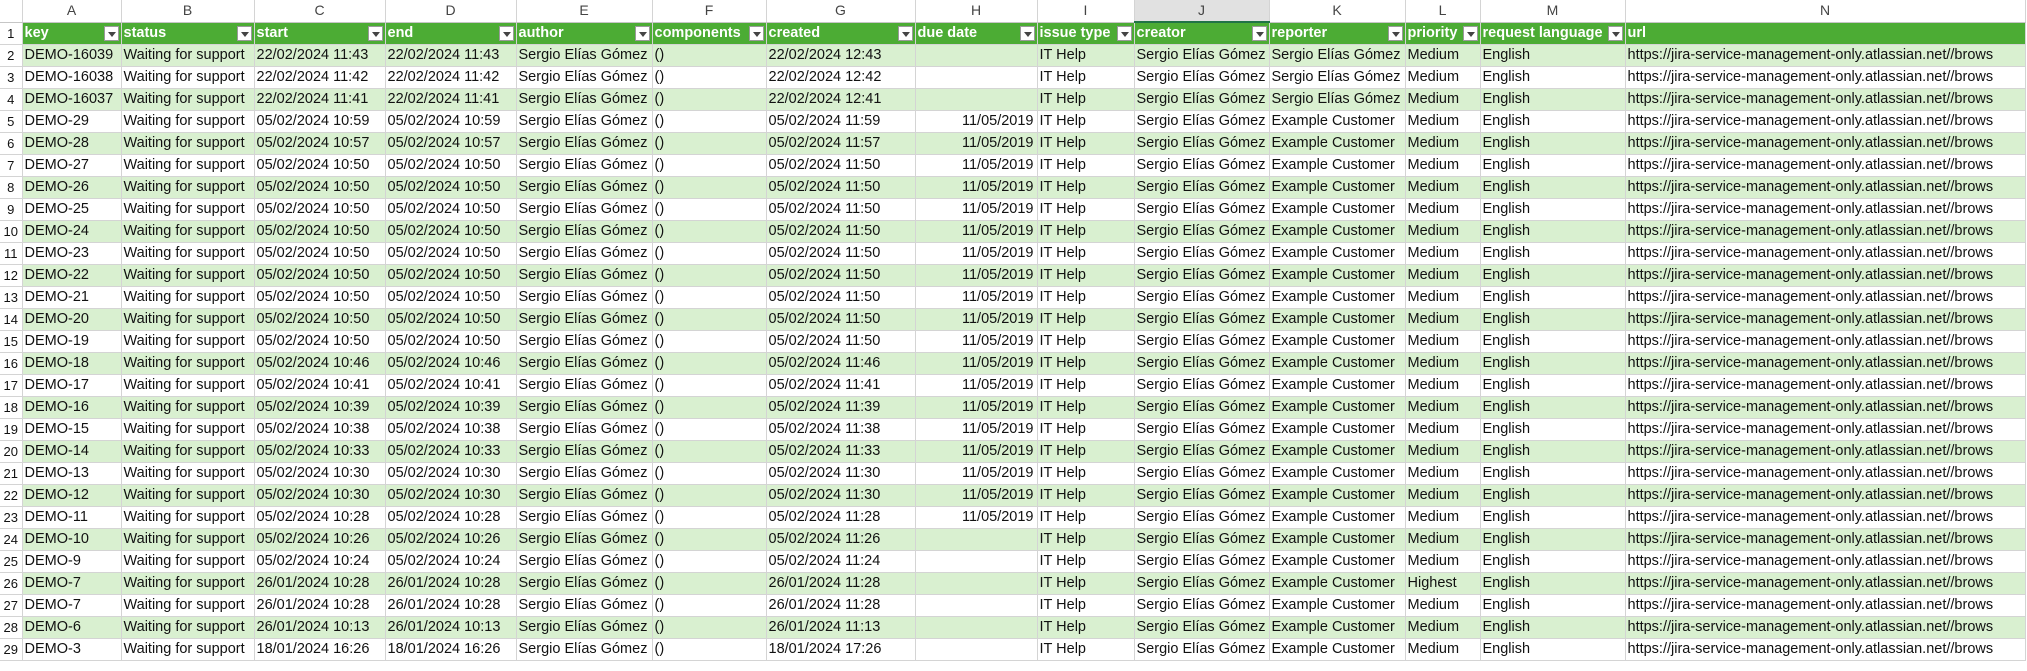 The width and height of the screenshot is (2027, 671). What do you see at coordinates (72, 583) in the screenshot?
I see `cell-key: DEMO-7` at bounding box center [72, 583].